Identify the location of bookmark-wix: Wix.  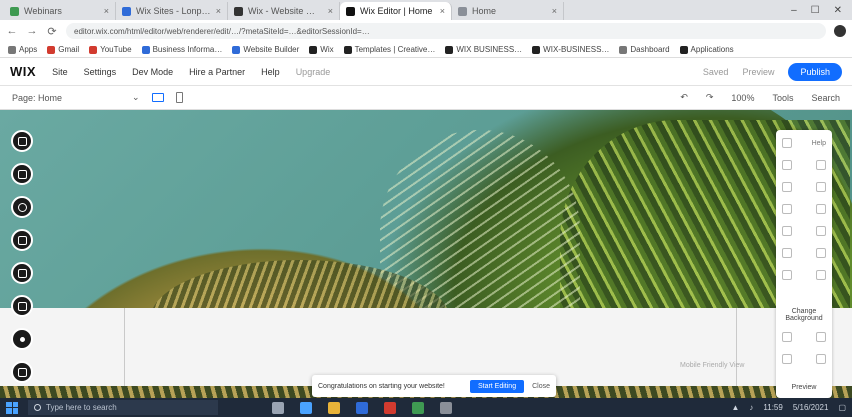
(321, 49).